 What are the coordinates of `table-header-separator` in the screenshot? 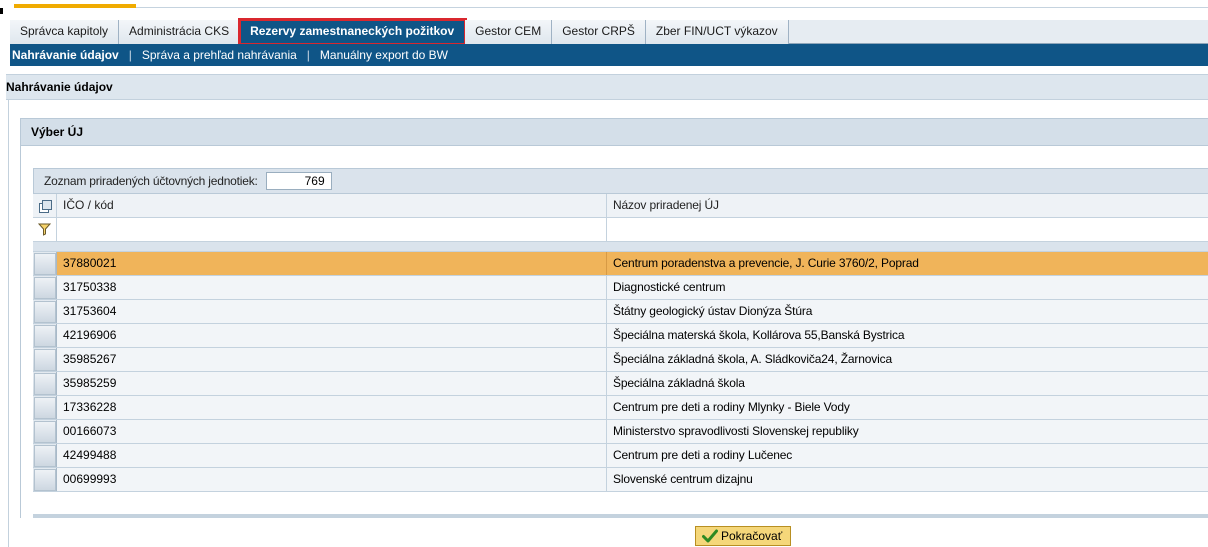 It's located at (620, 247).